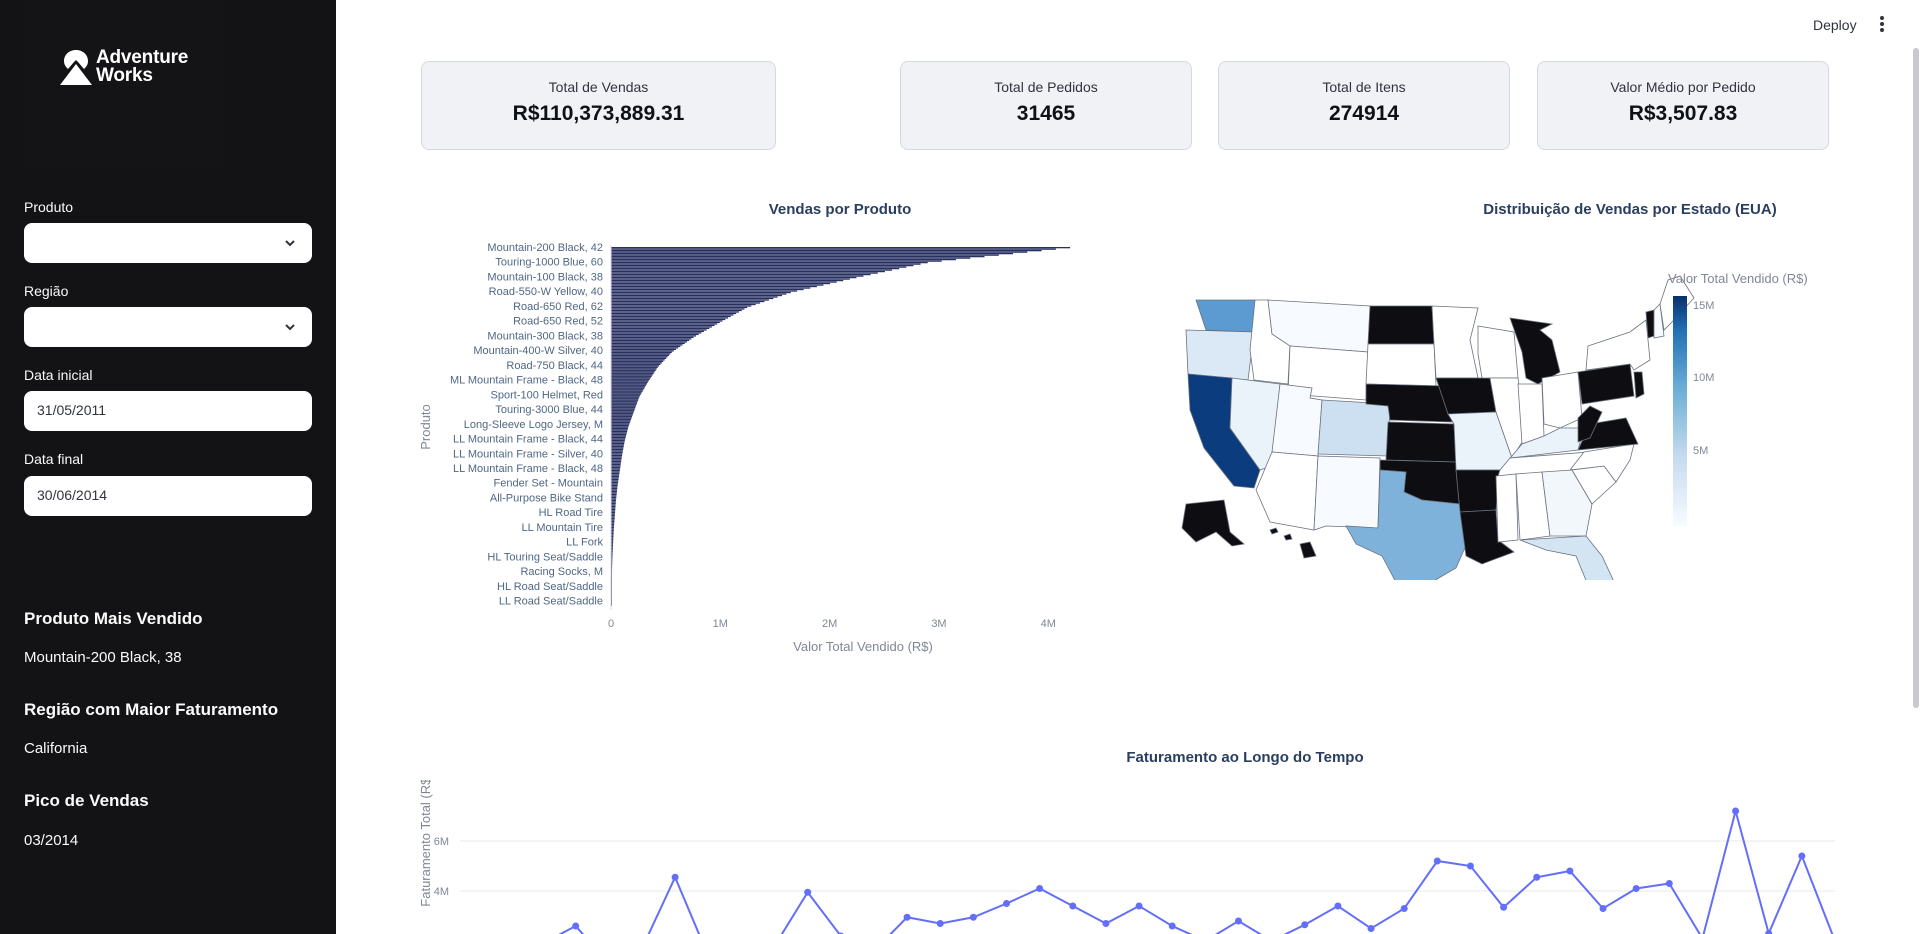 The height and width of the screenshot is (934, 1920). I want to click on bar-category-label: Touring-3000 Blue, 44, so click(549, 410).